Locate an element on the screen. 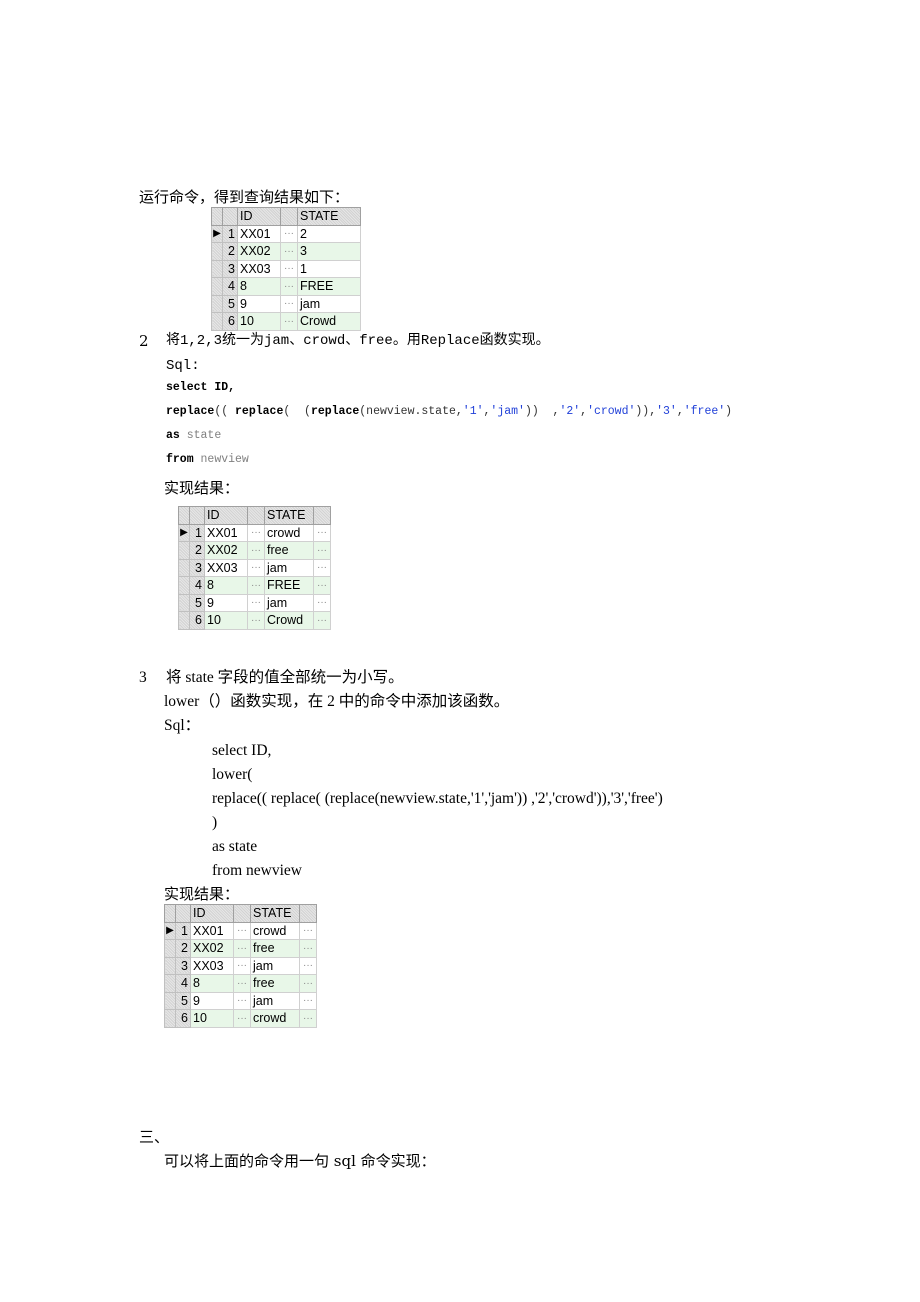 This screenshot has height=1302, width=920. table-row: 6 10 ··· Crowd is located at coordinates (286, 321).